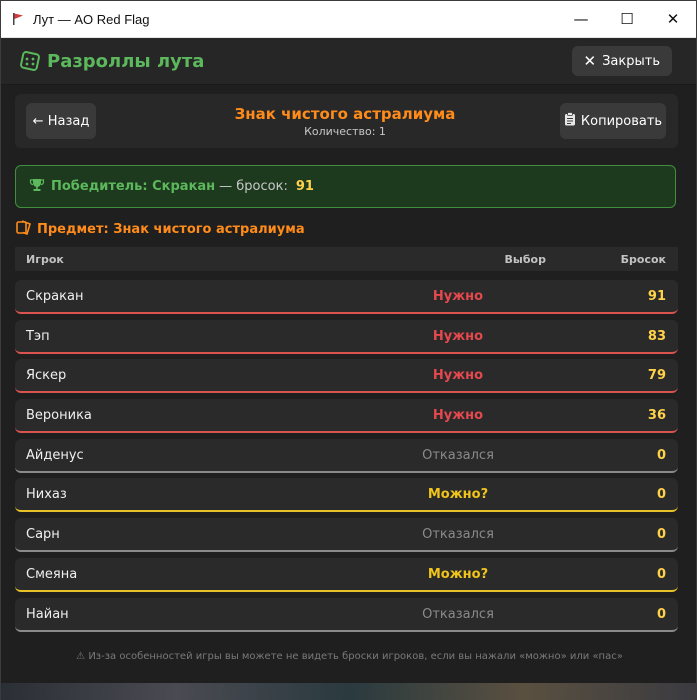 The height and width of the screenshot is (700, 697). I want to click on table-row: Яскер Нужно 79, so click(346, 376).